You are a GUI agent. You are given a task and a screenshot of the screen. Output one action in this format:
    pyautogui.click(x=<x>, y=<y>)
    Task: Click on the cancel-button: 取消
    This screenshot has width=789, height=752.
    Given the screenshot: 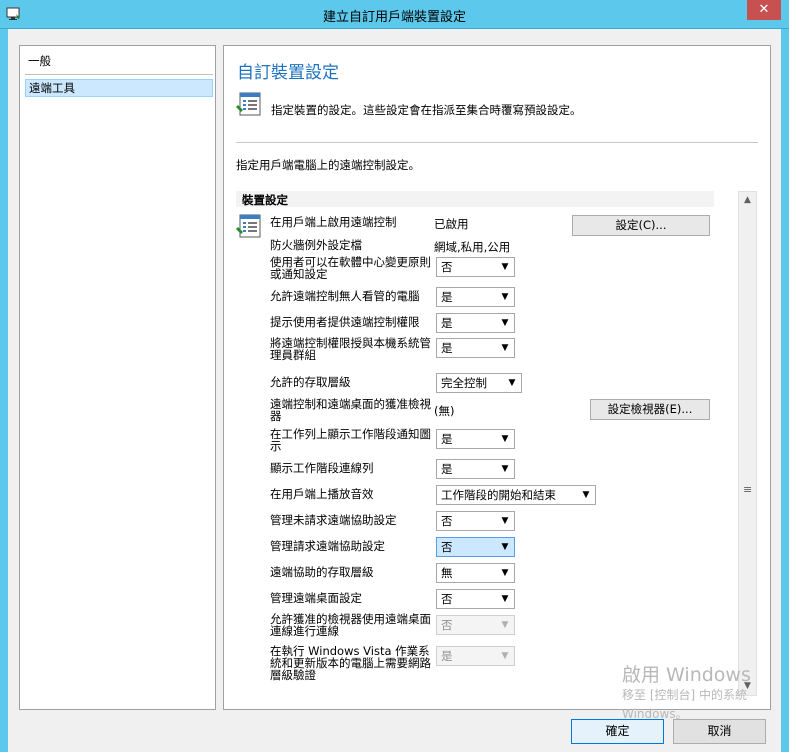 What is the action you would take?
    pyautogui.click(x=719, y=731)
    